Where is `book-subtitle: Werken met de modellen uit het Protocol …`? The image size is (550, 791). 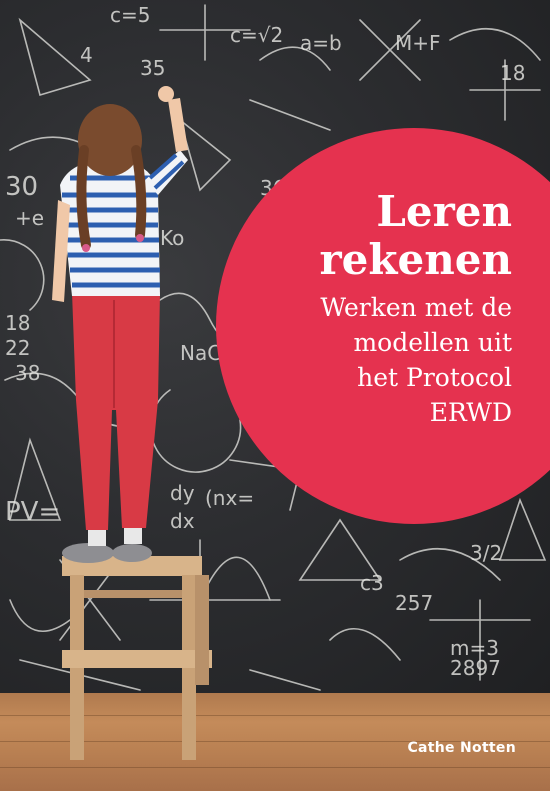
book-subtitle: Werken met de modellen uit het Protocol … is located at coordinates (372, 360).